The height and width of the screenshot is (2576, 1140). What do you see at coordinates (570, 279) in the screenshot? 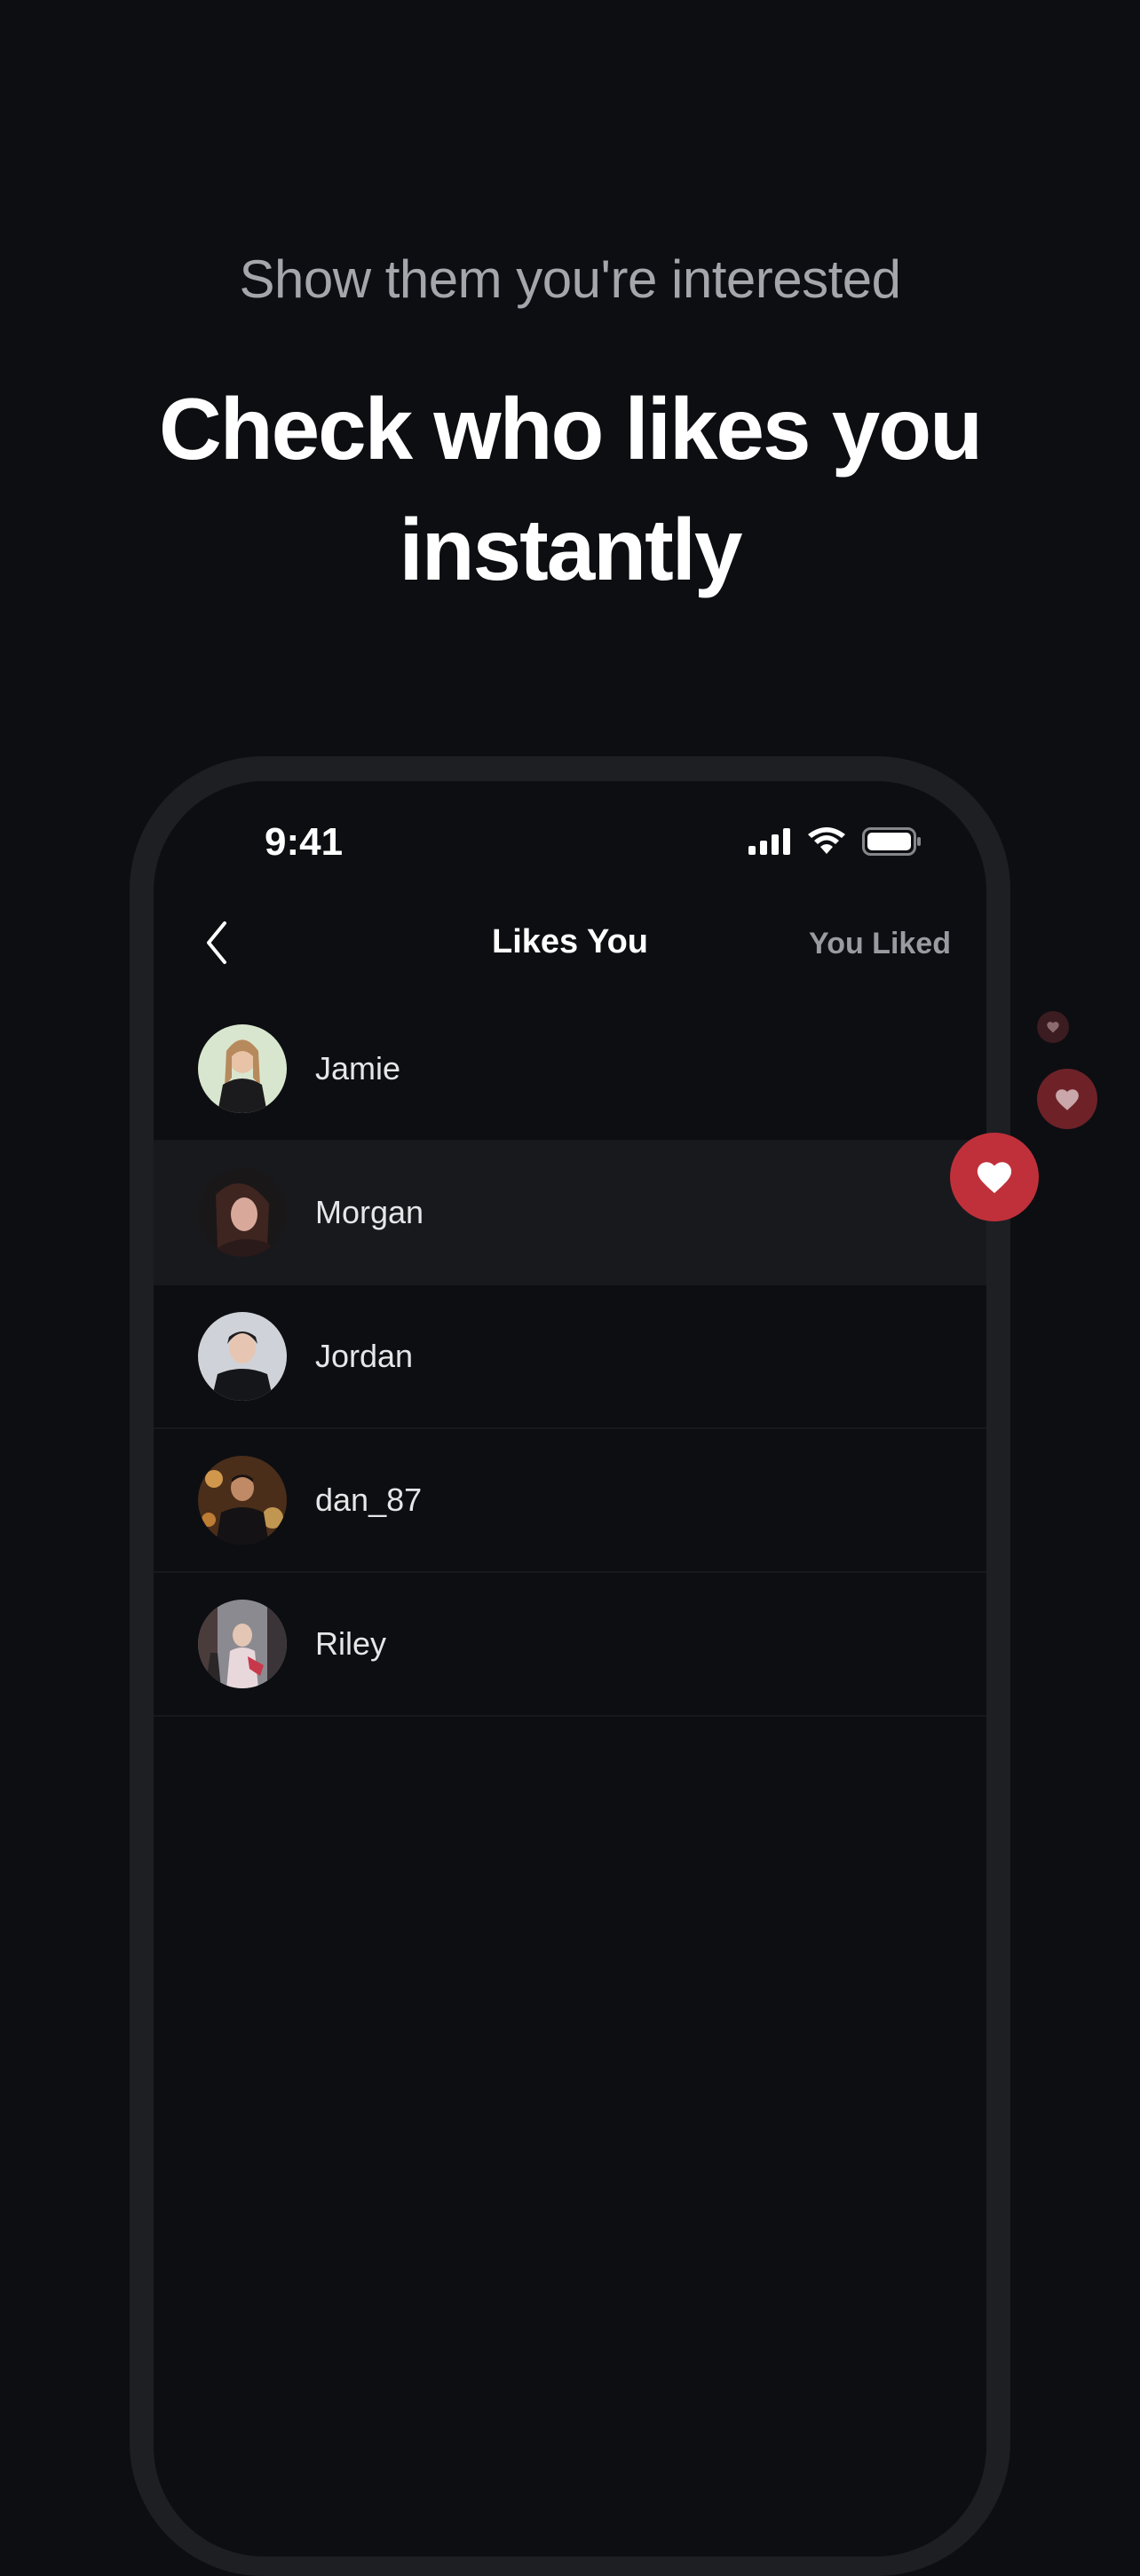
I see `subtitle: Show them you're interested` at bounding box center [570, 279].